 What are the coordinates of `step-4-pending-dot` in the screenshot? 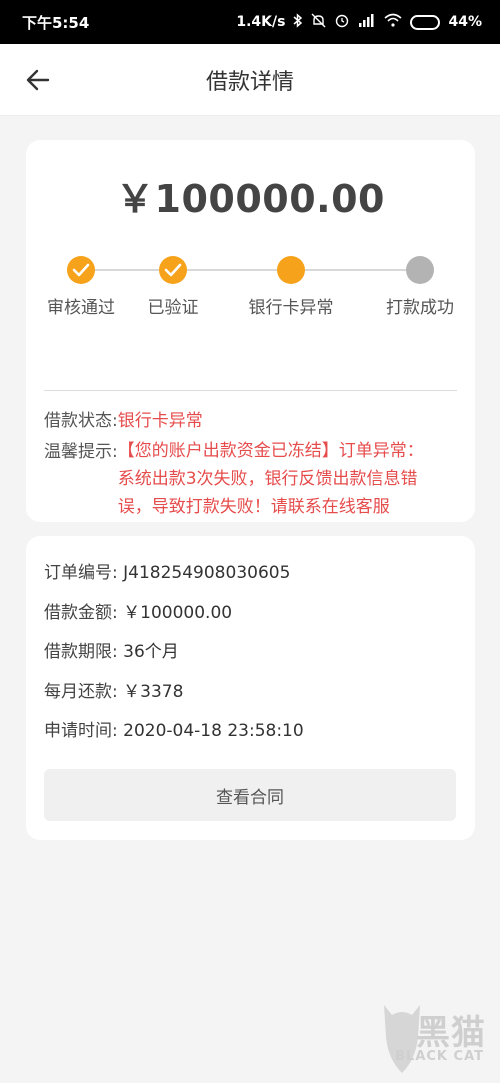 It's located at (420, 270).